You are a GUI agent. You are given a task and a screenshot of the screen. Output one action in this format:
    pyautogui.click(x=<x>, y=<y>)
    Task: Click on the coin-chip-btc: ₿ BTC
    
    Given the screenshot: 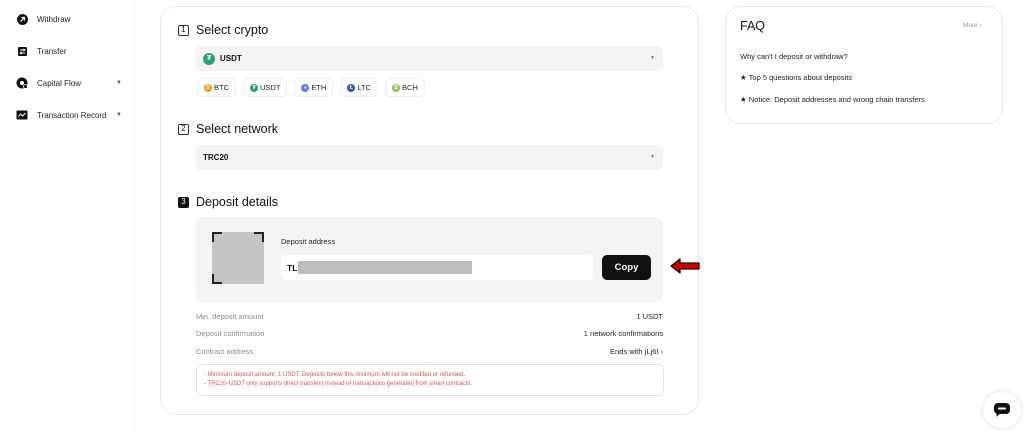 What is the action you would take?
    pyautogui.click(x=216, y=87)
    